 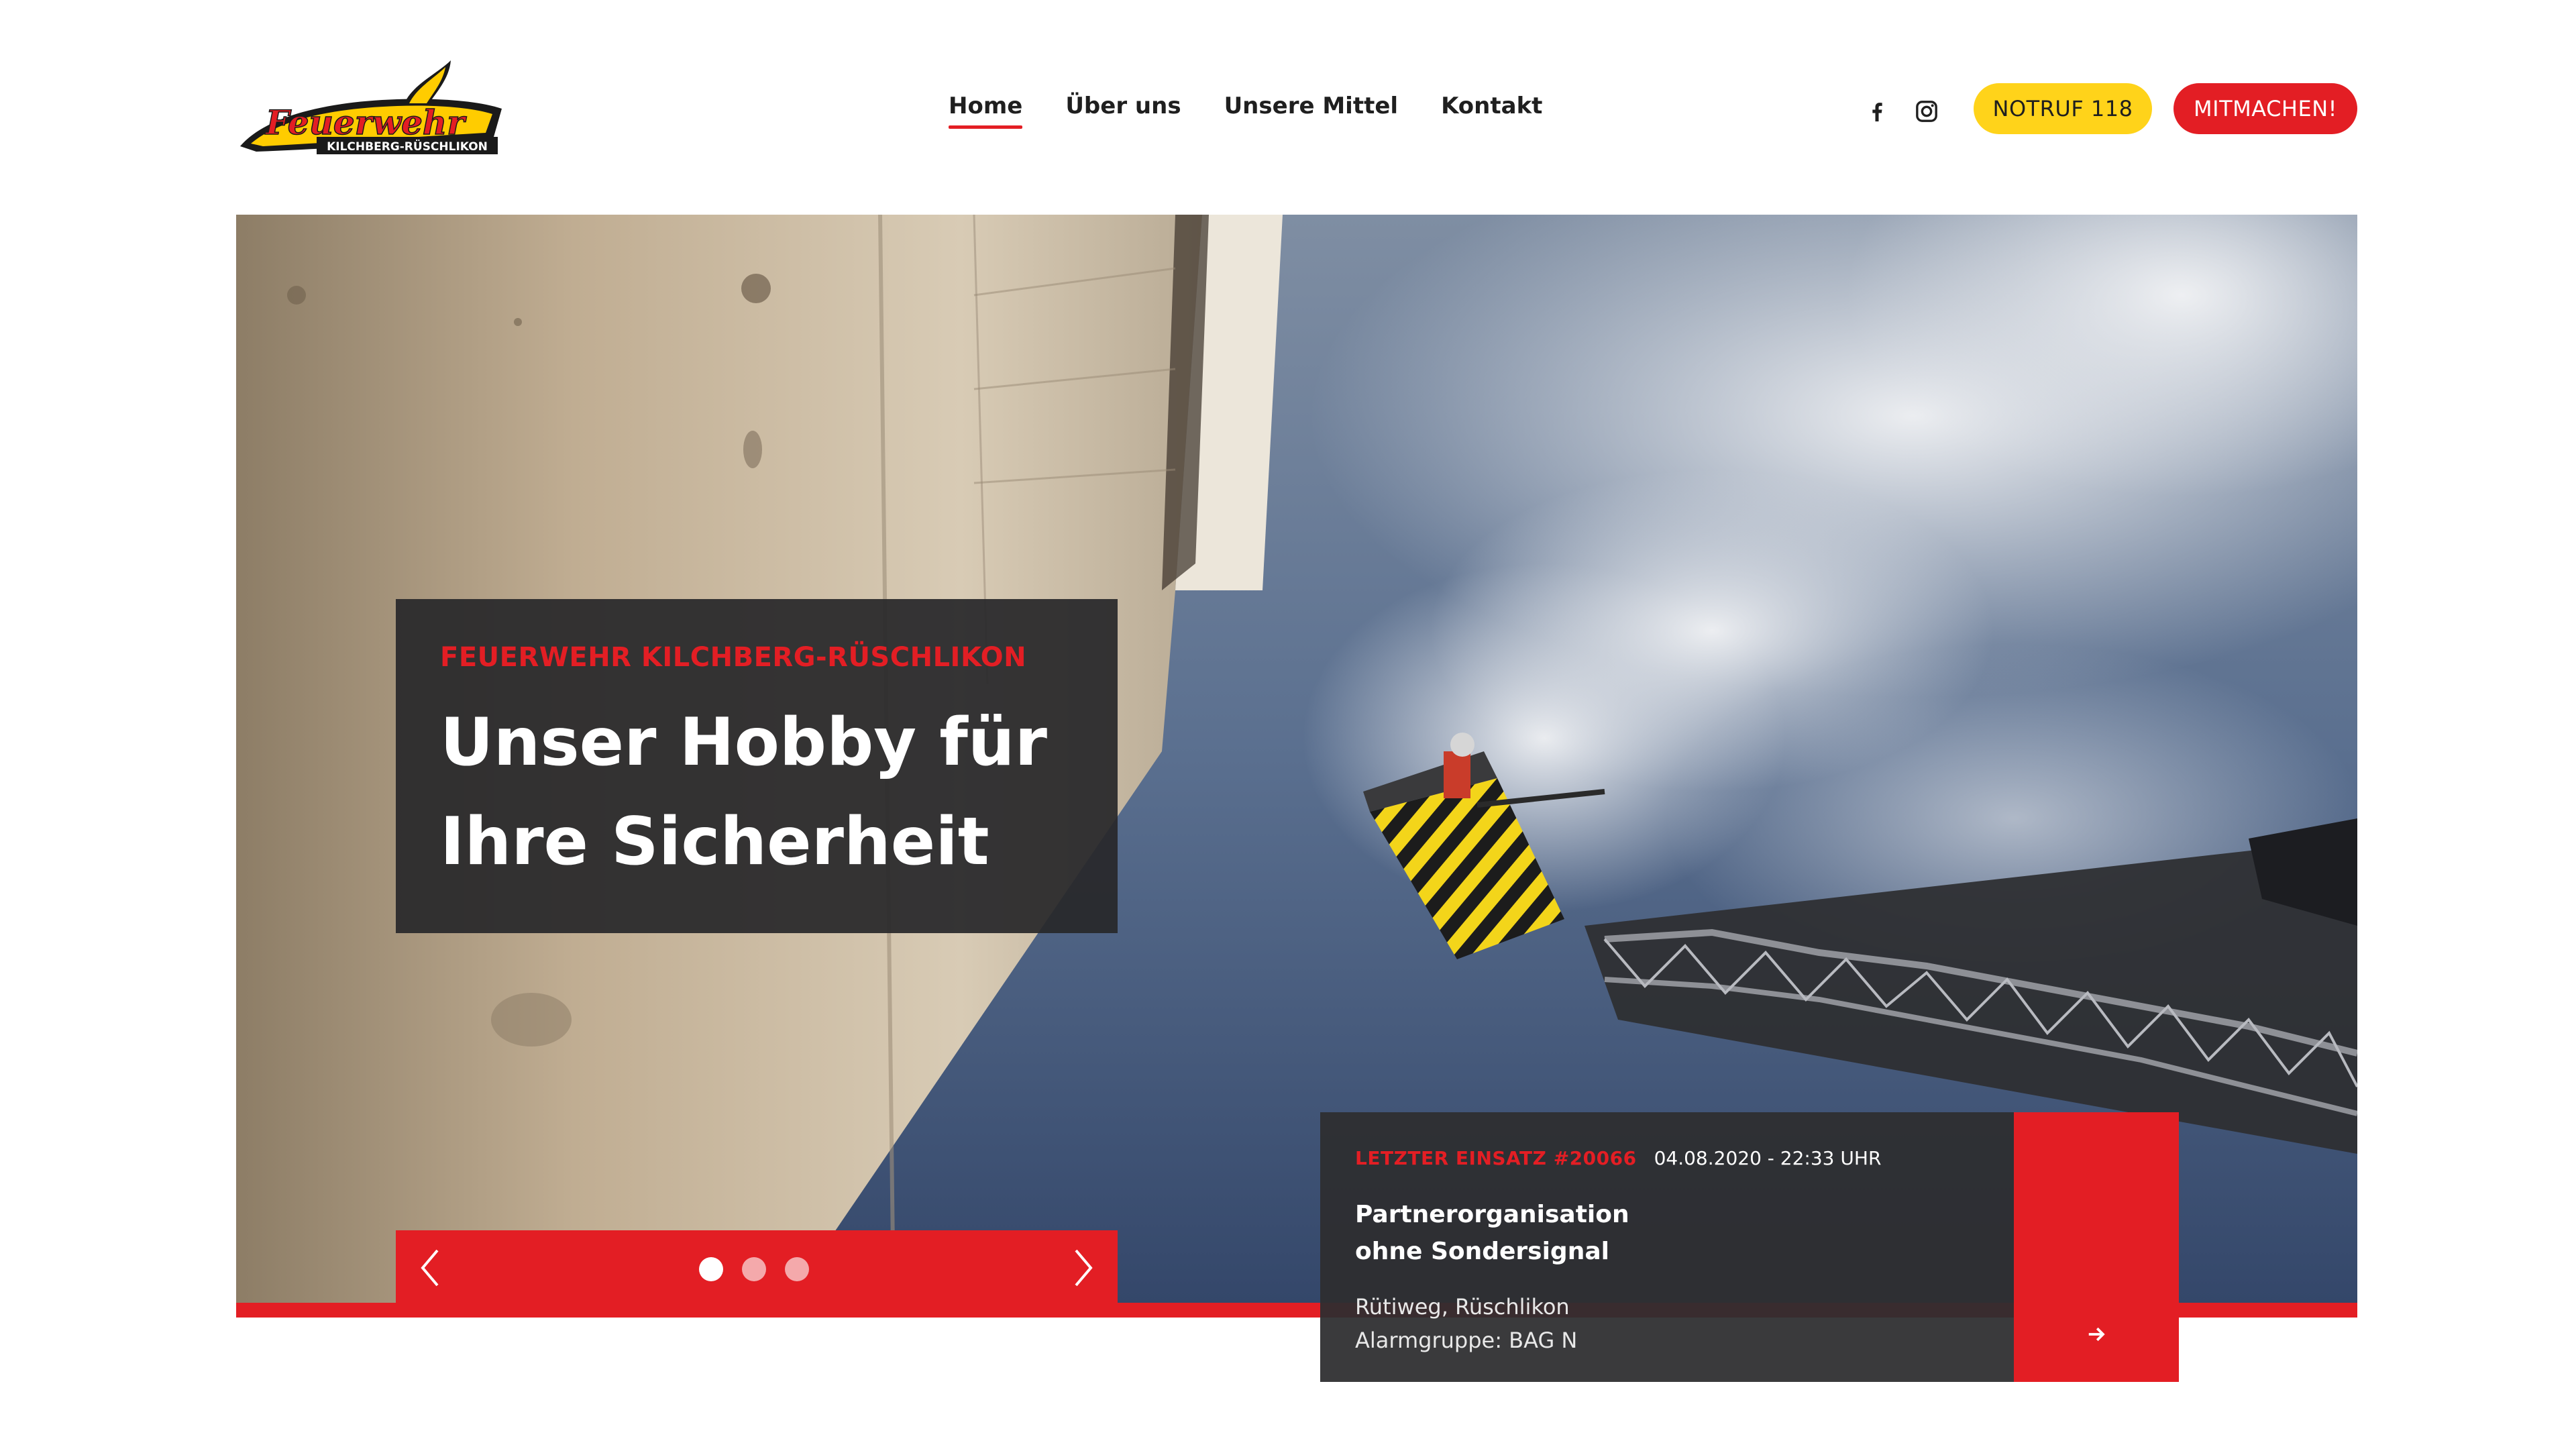 What do you see at coordinates (1877, 111) in the screenshot?
I see `facebook-icon` at bounding box center [1877, 111].